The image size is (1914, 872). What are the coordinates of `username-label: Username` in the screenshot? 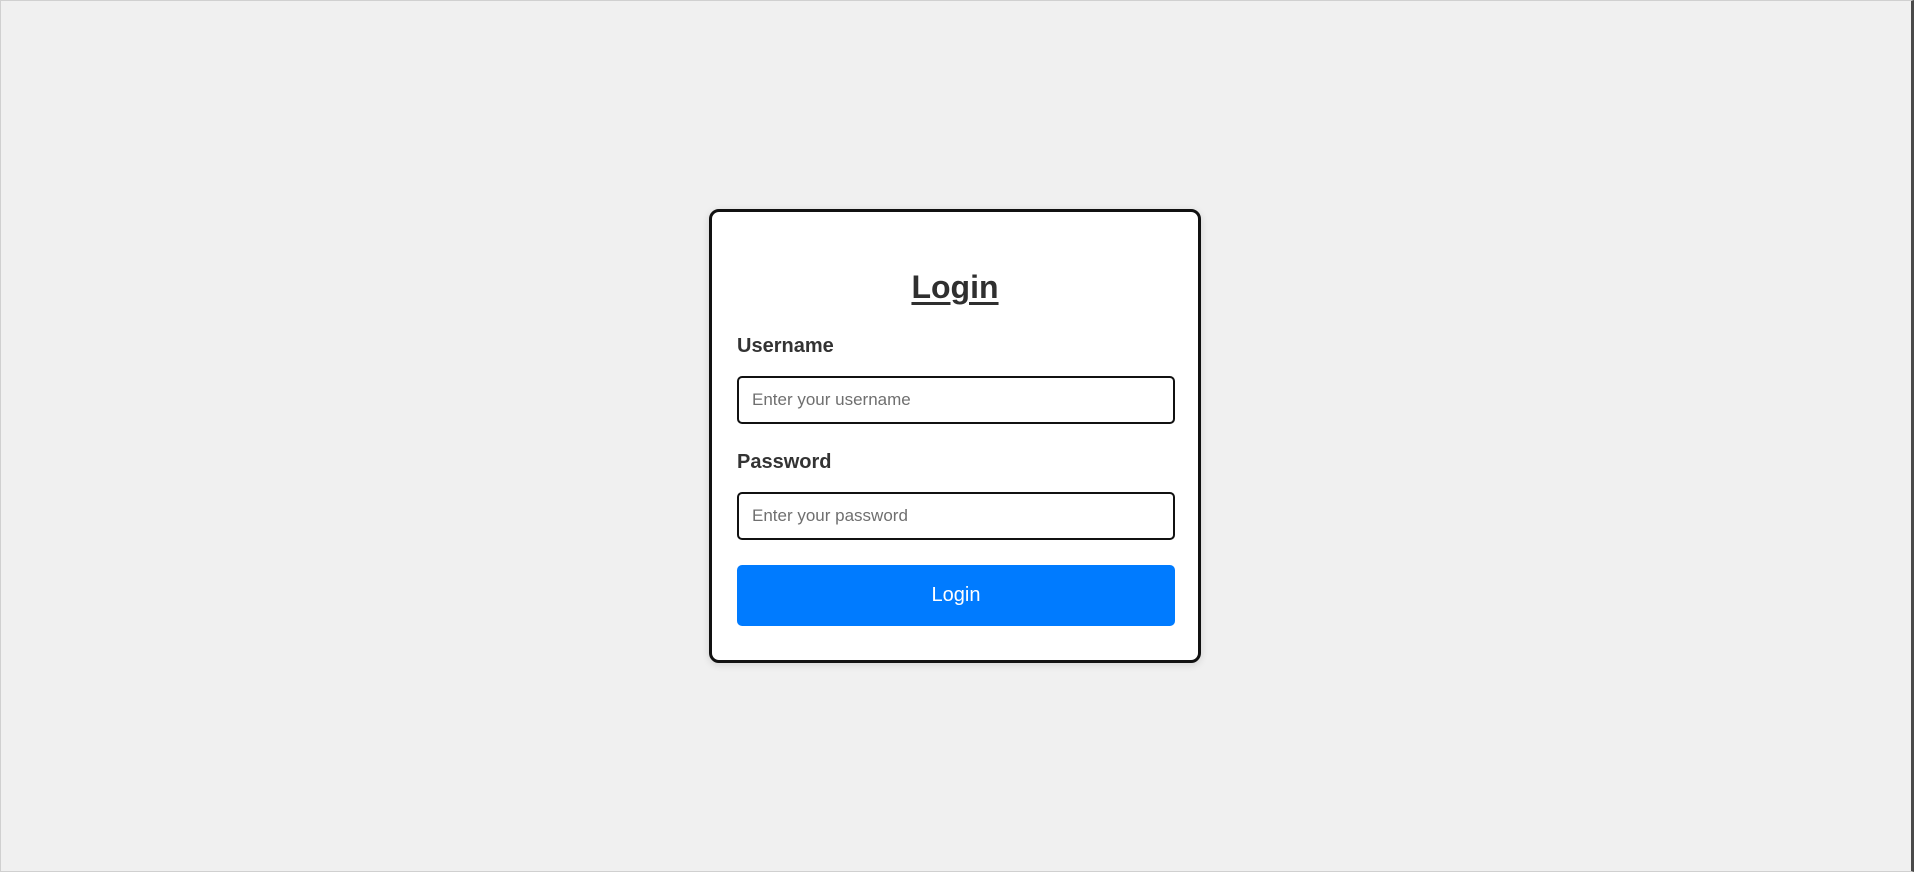 It's located at (785, 346).